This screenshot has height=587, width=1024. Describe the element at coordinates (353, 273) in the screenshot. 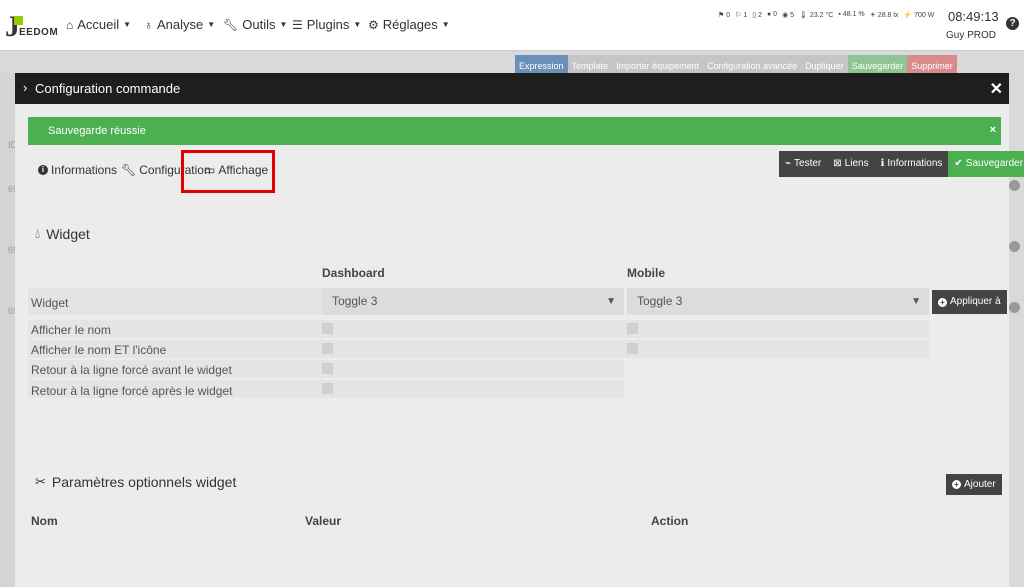

I see `dashboard-column-header: Dashboard` at that location.